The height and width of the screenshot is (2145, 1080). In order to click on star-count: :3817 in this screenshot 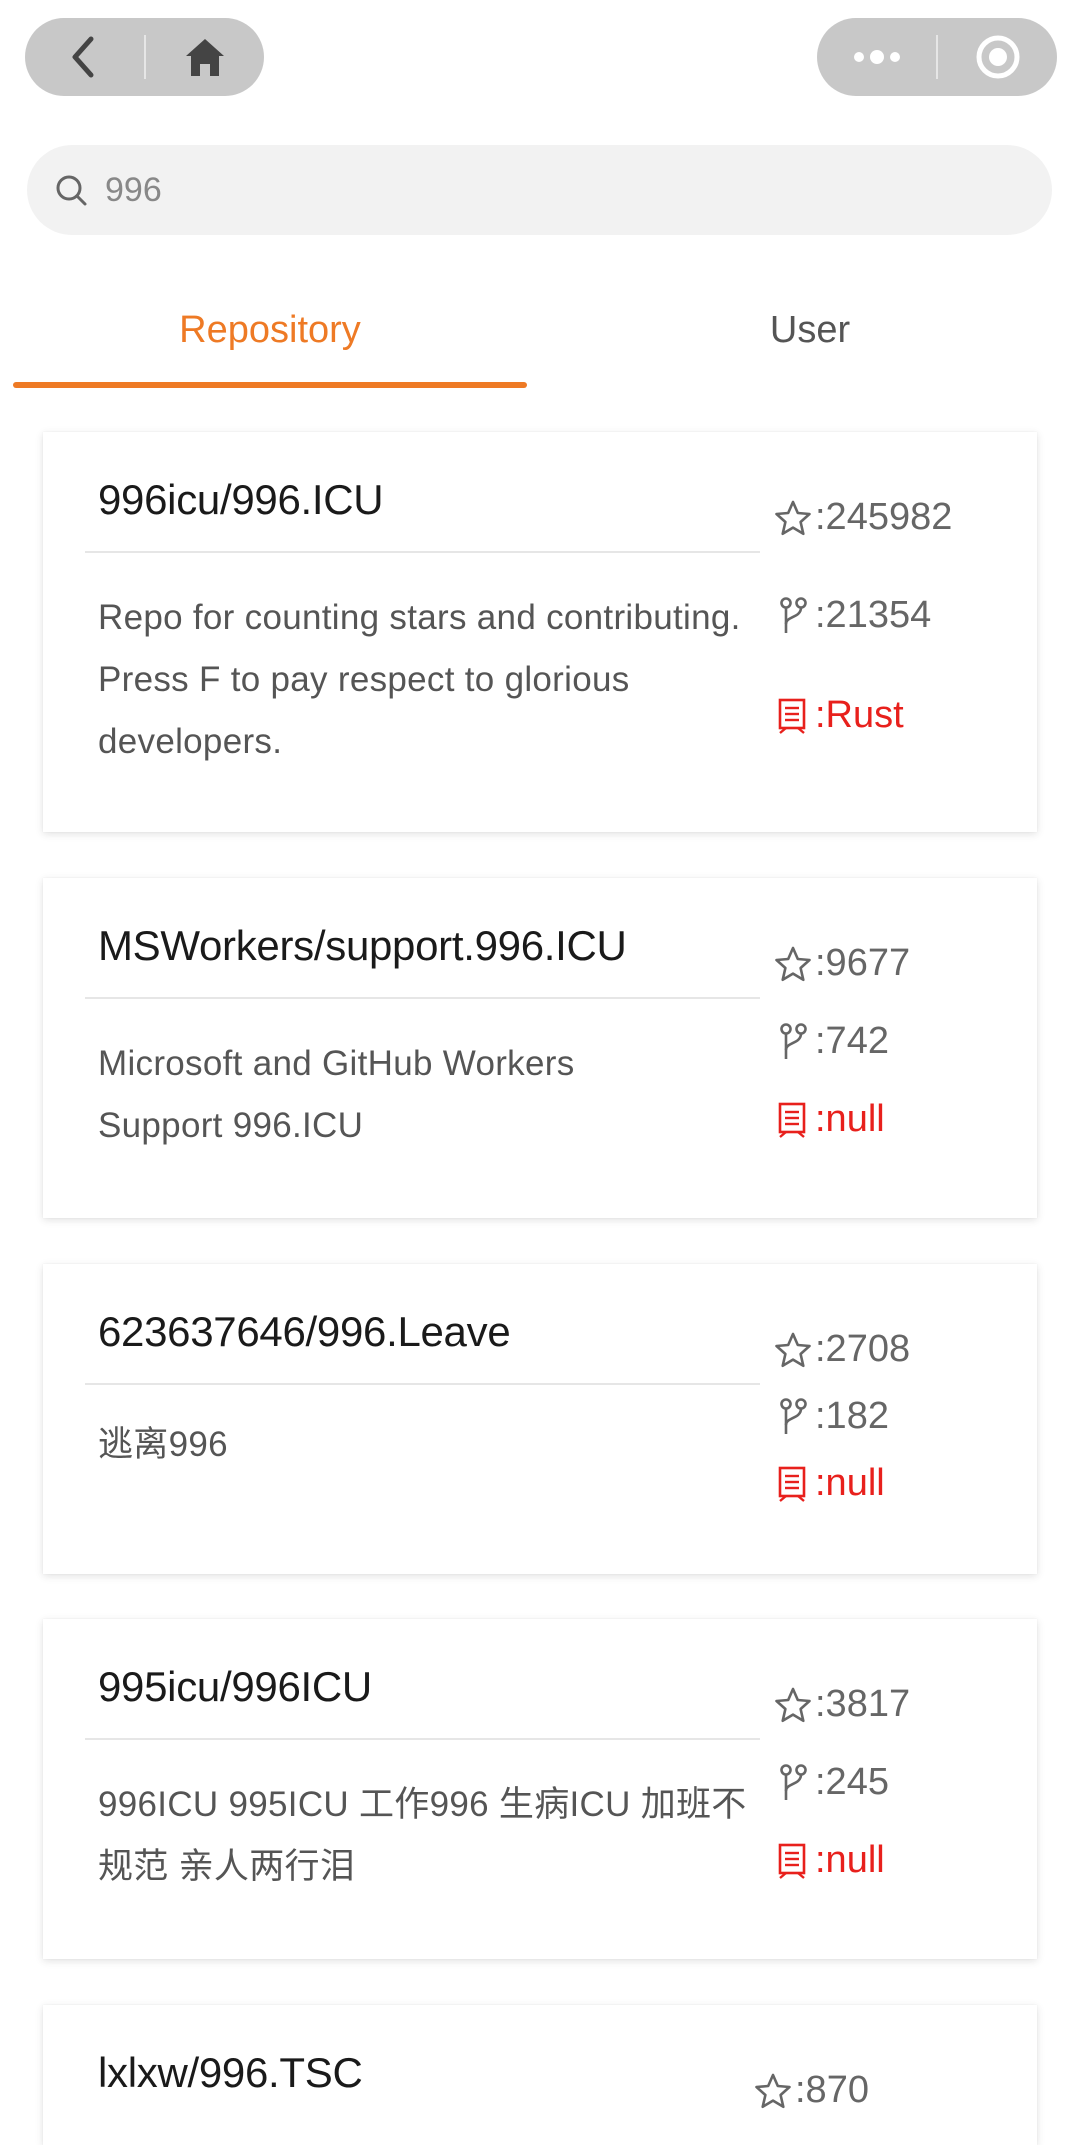, I will do `click(841, 1704)`.